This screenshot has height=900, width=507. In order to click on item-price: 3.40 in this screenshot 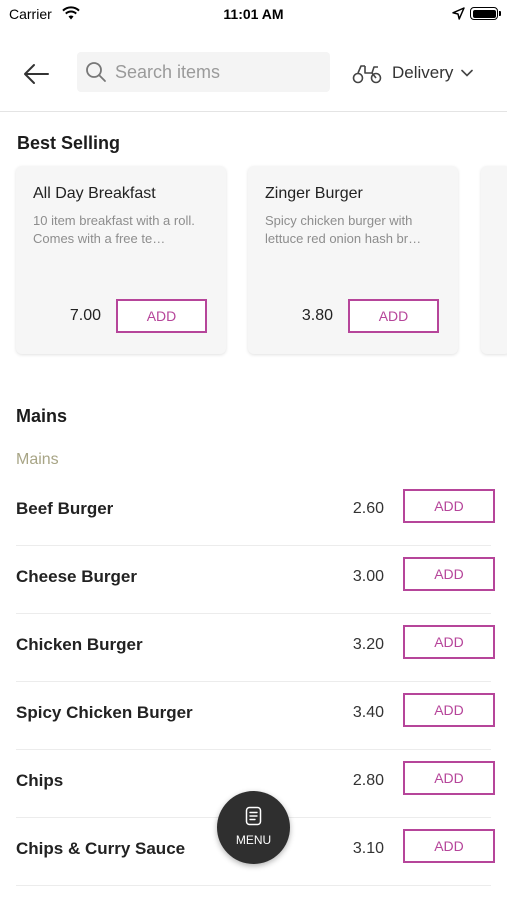, I will do `click(368, 712)`.